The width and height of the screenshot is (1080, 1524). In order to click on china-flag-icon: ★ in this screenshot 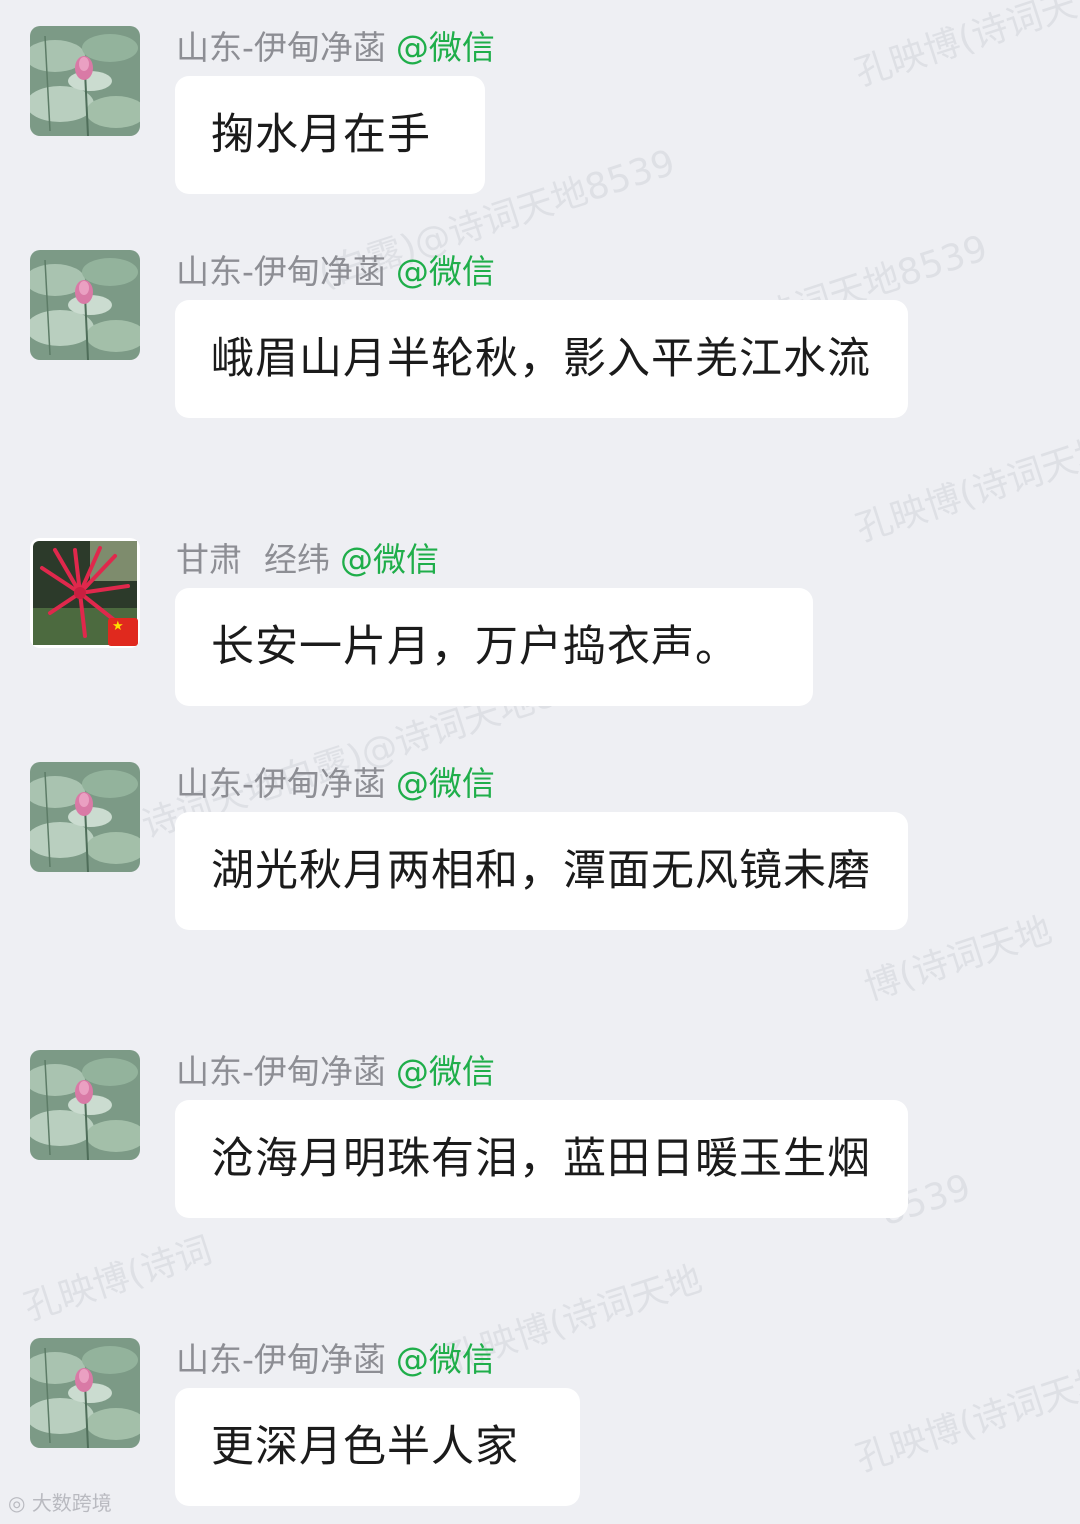, I will do `click(123, 632)`.